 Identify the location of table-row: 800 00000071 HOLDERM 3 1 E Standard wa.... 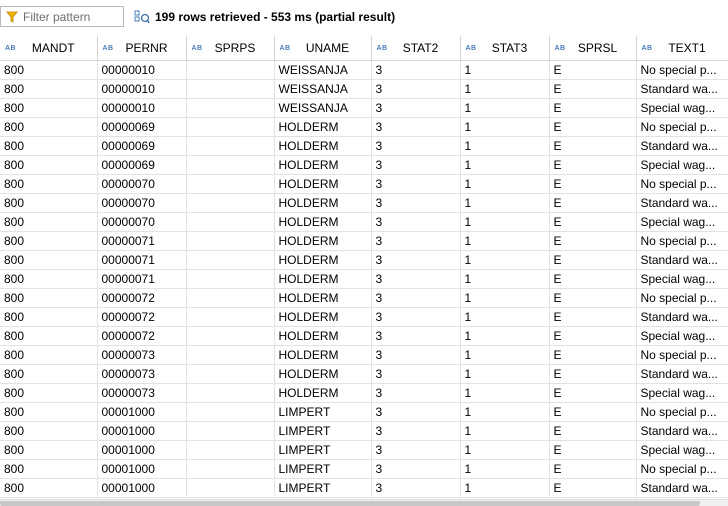
(364, 260).